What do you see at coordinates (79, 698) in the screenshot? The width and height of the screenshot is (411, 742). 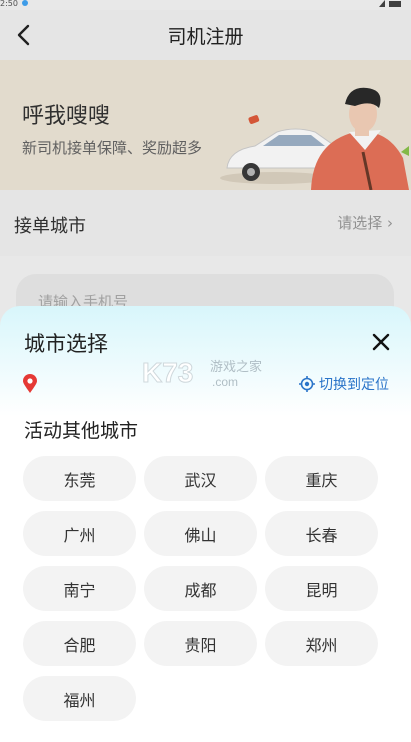 I see `city-chip: 福州` at bounding box center [79, 698].